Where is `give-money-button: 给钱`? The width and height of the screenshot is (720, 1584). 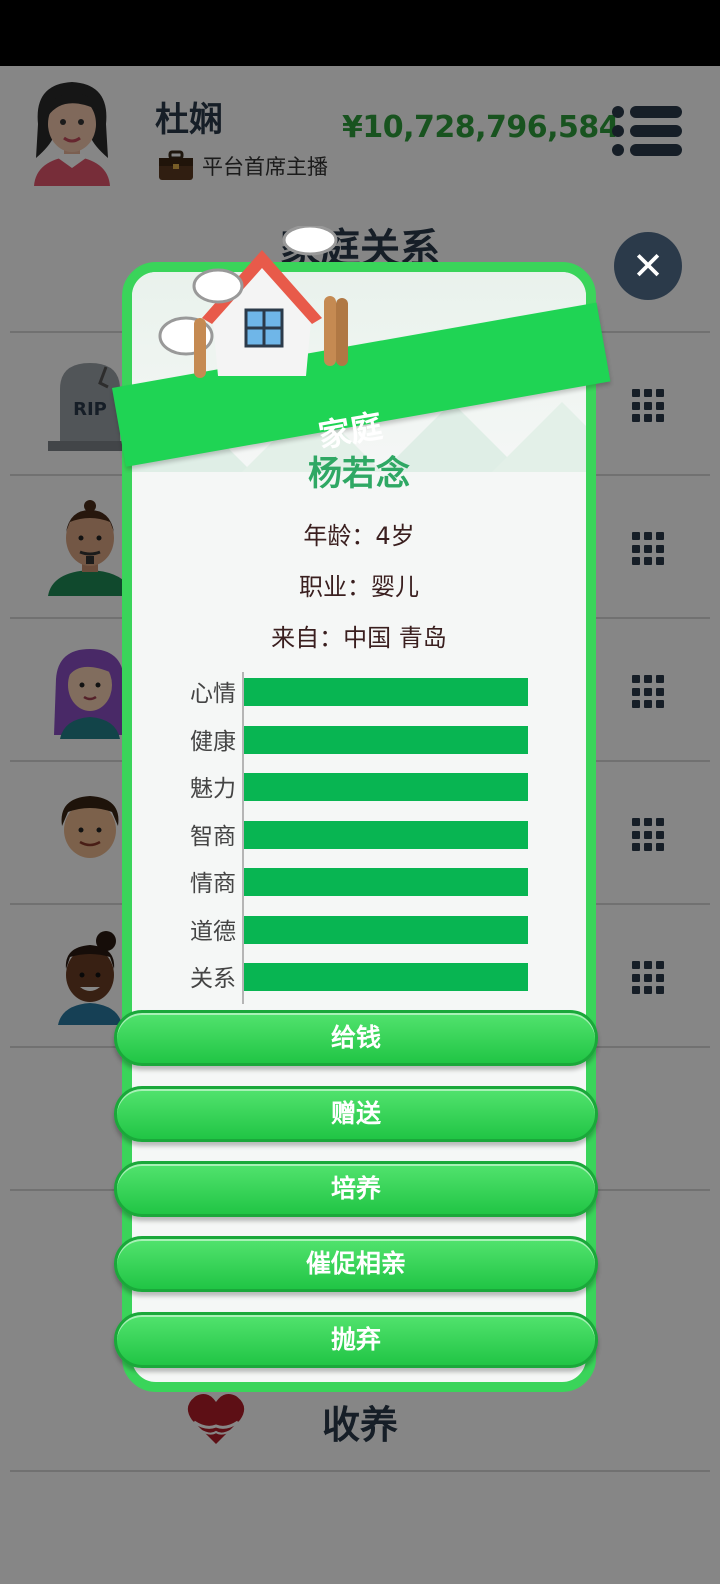
give-money-button: 给钱 is located at coordinates (356, 1038).